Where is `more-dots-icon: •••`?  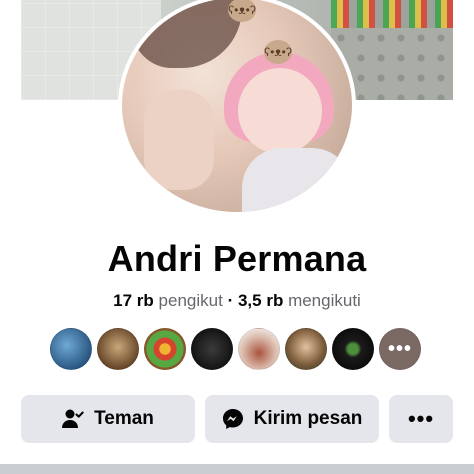
more-dots-icon: ••• is located at coordinates (421, 418).